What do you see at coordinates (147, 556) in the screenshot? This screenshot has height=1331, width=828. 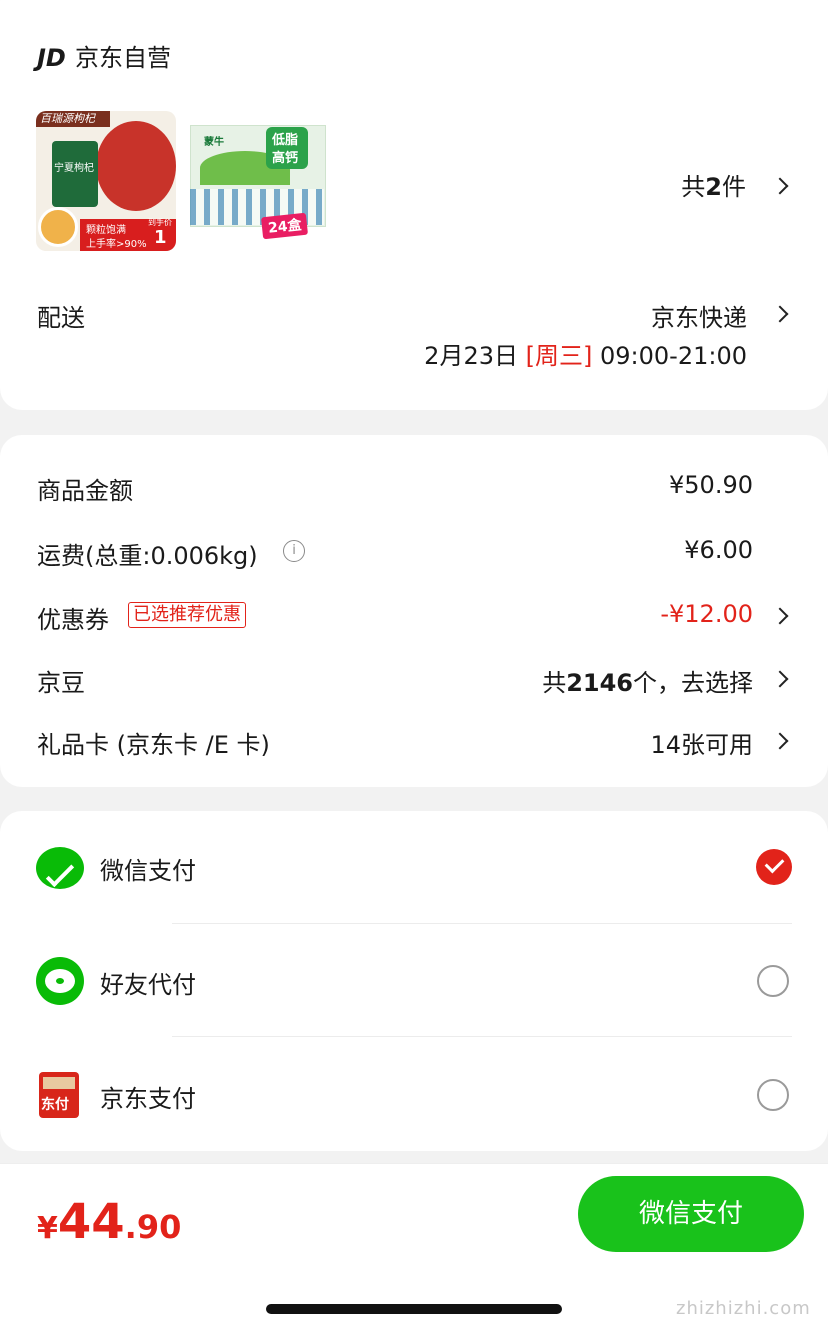 I see `shipping-label: 运费(总重:0.006kg)` at bounding box center [147, 556].